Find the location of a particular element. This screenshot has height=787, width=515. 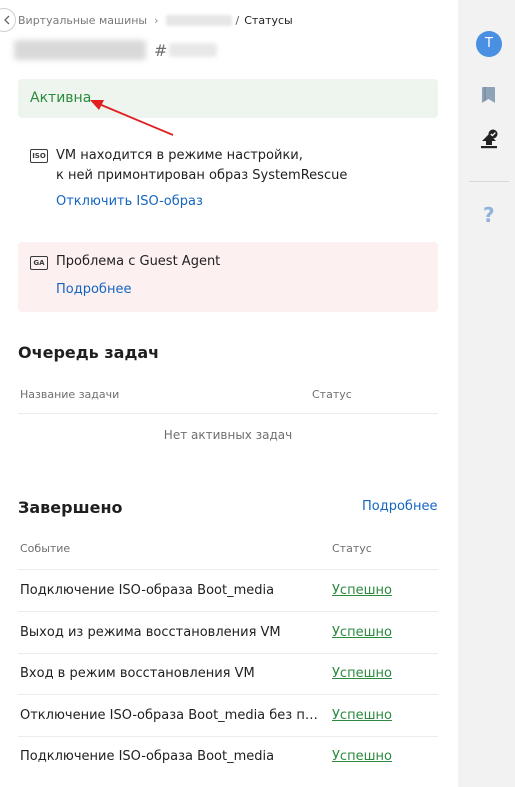

status-card: Активна is located at coordinates (228, 98).